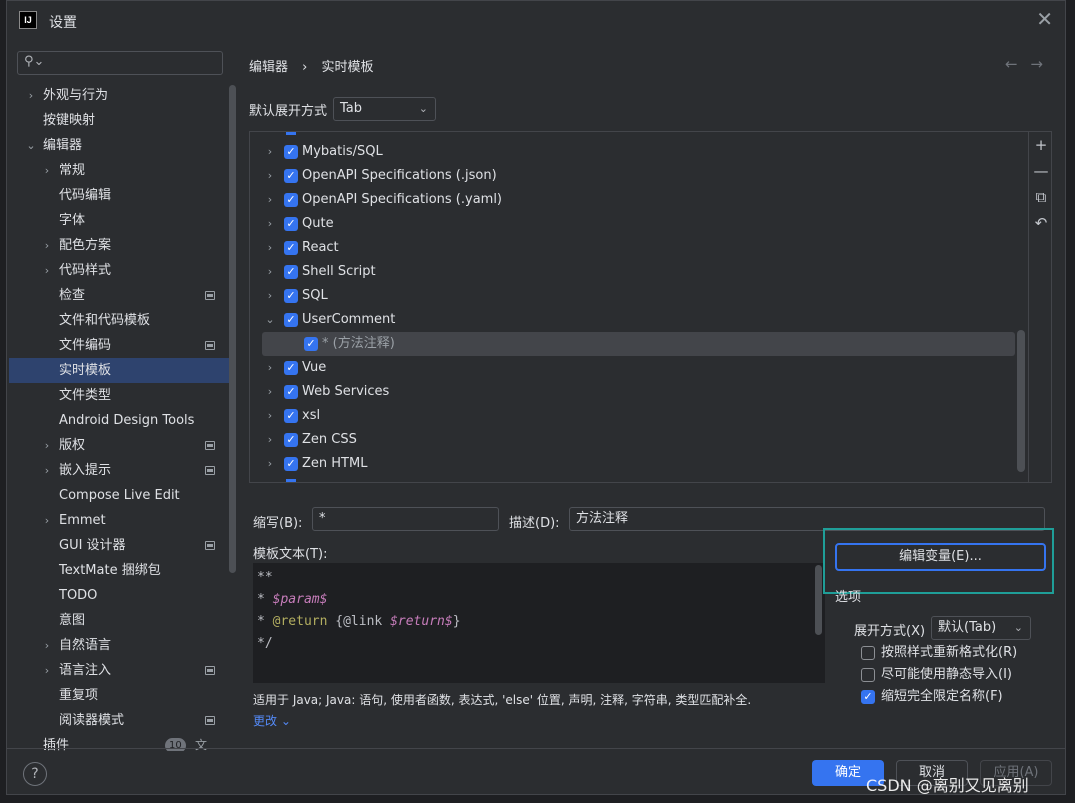 The image size is (1075, 803). What do you see at coordinates (120, 420) in the screenshot?
I see `sidebar-item: Android Design Tools` at bounding box center [120, 420].